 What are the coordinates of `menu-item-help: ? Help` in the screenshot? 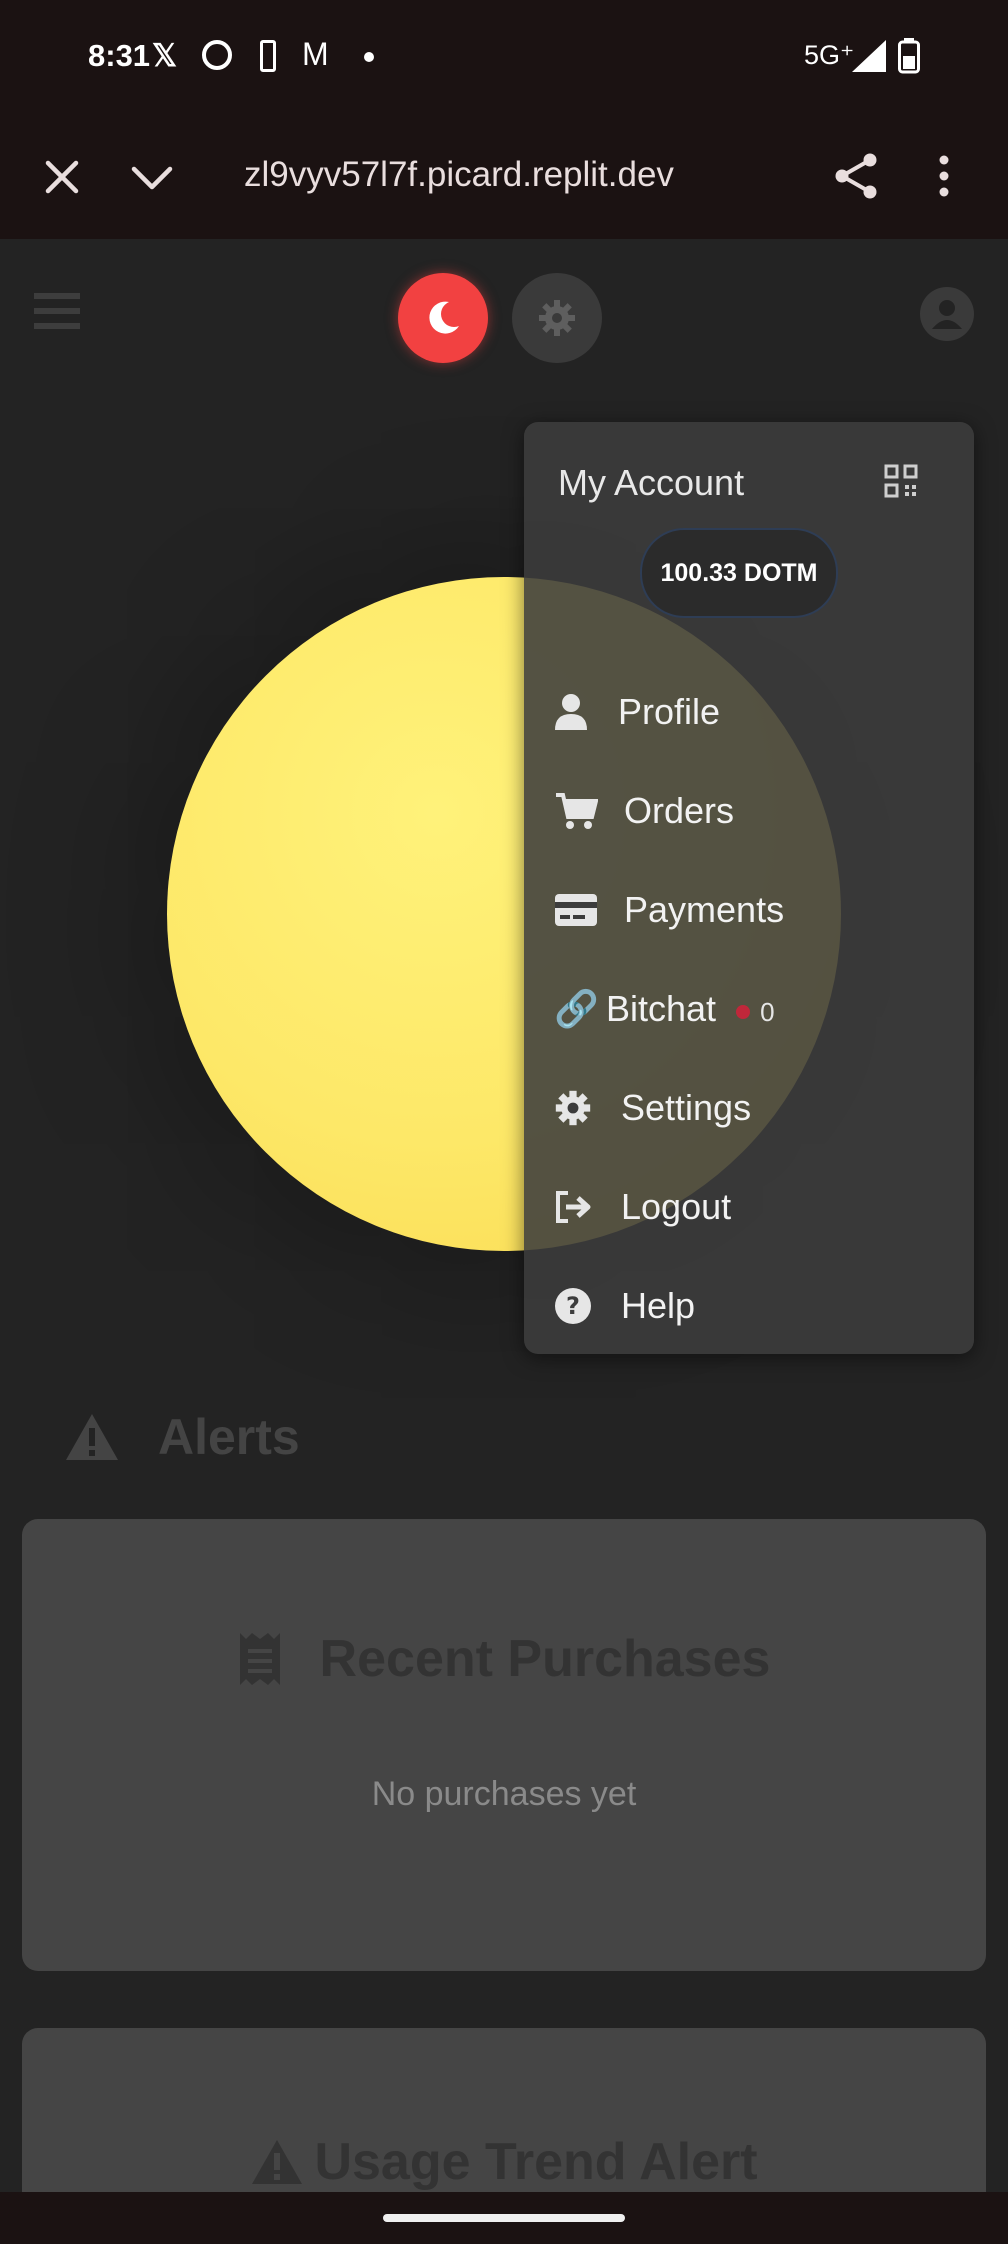 It's located at (749, 1306).